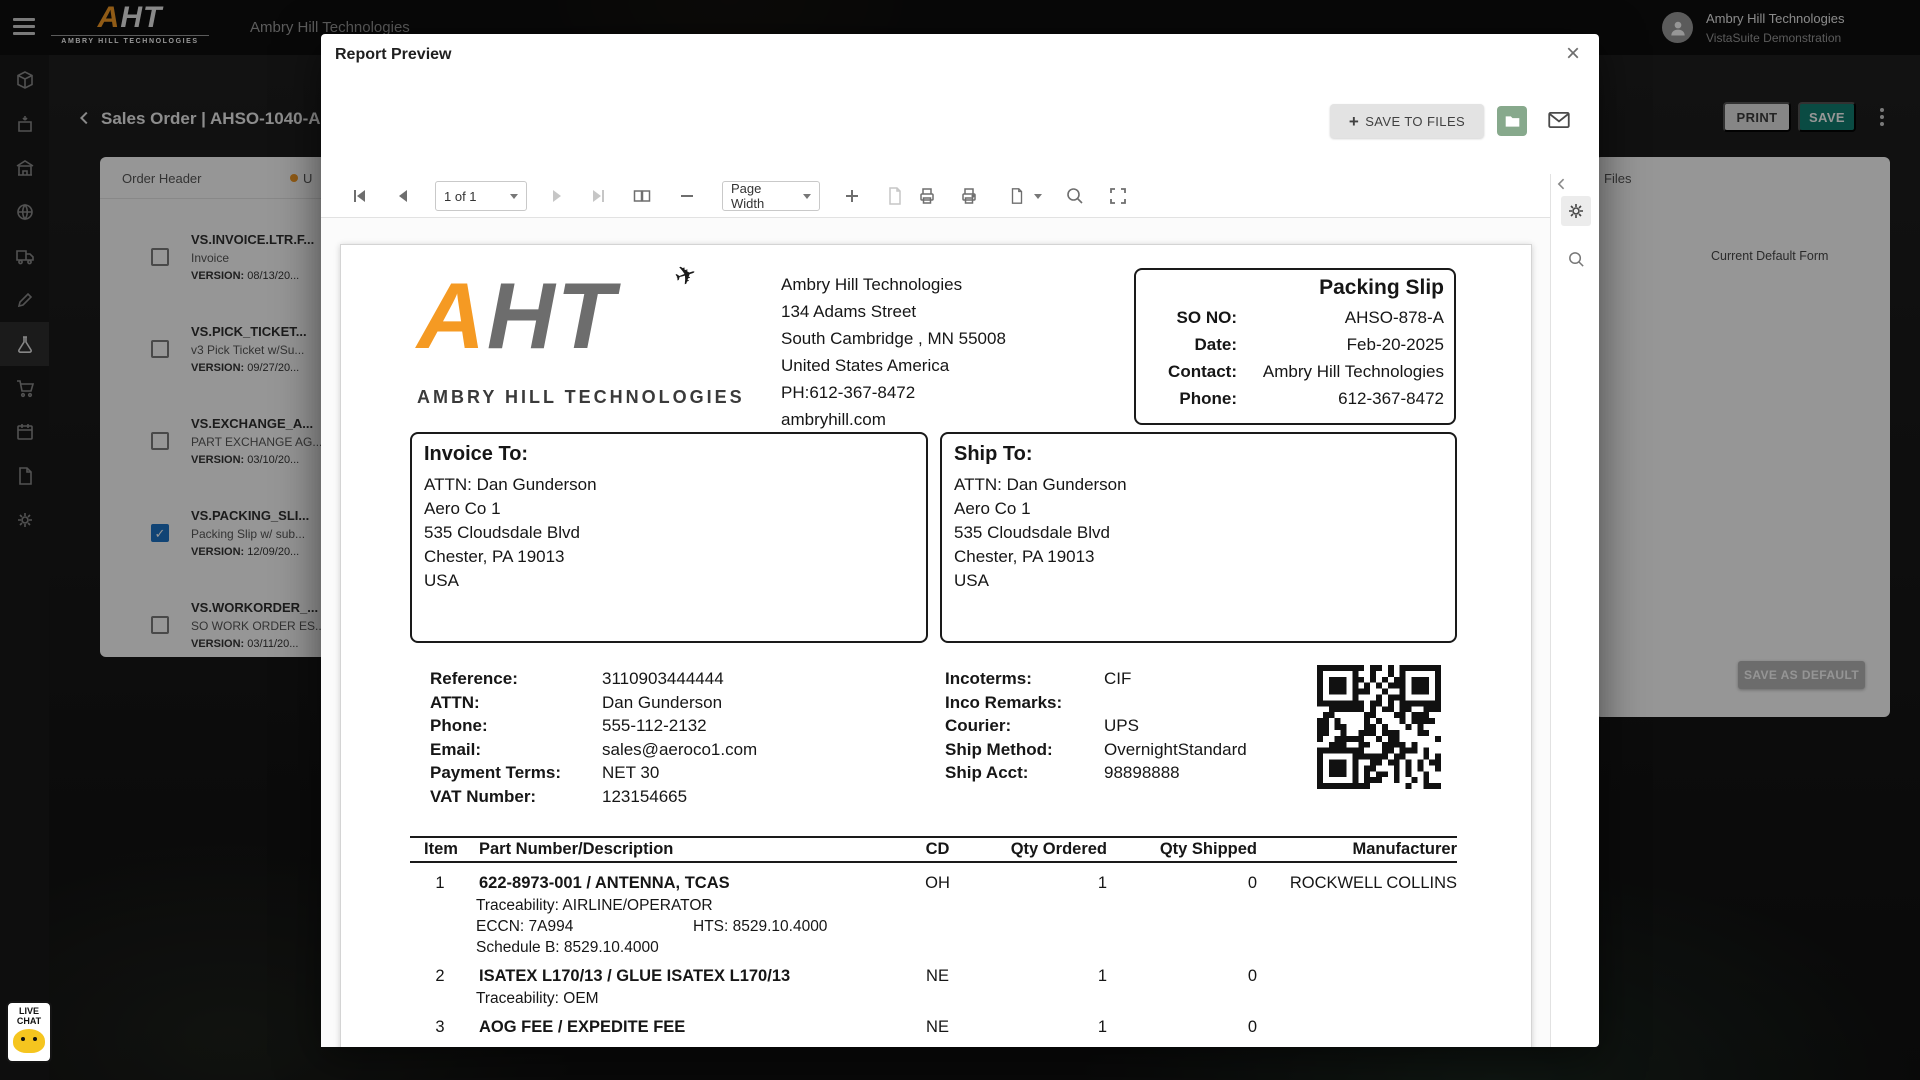  I want to click on detail-label: Phone:, so click(459, 725).